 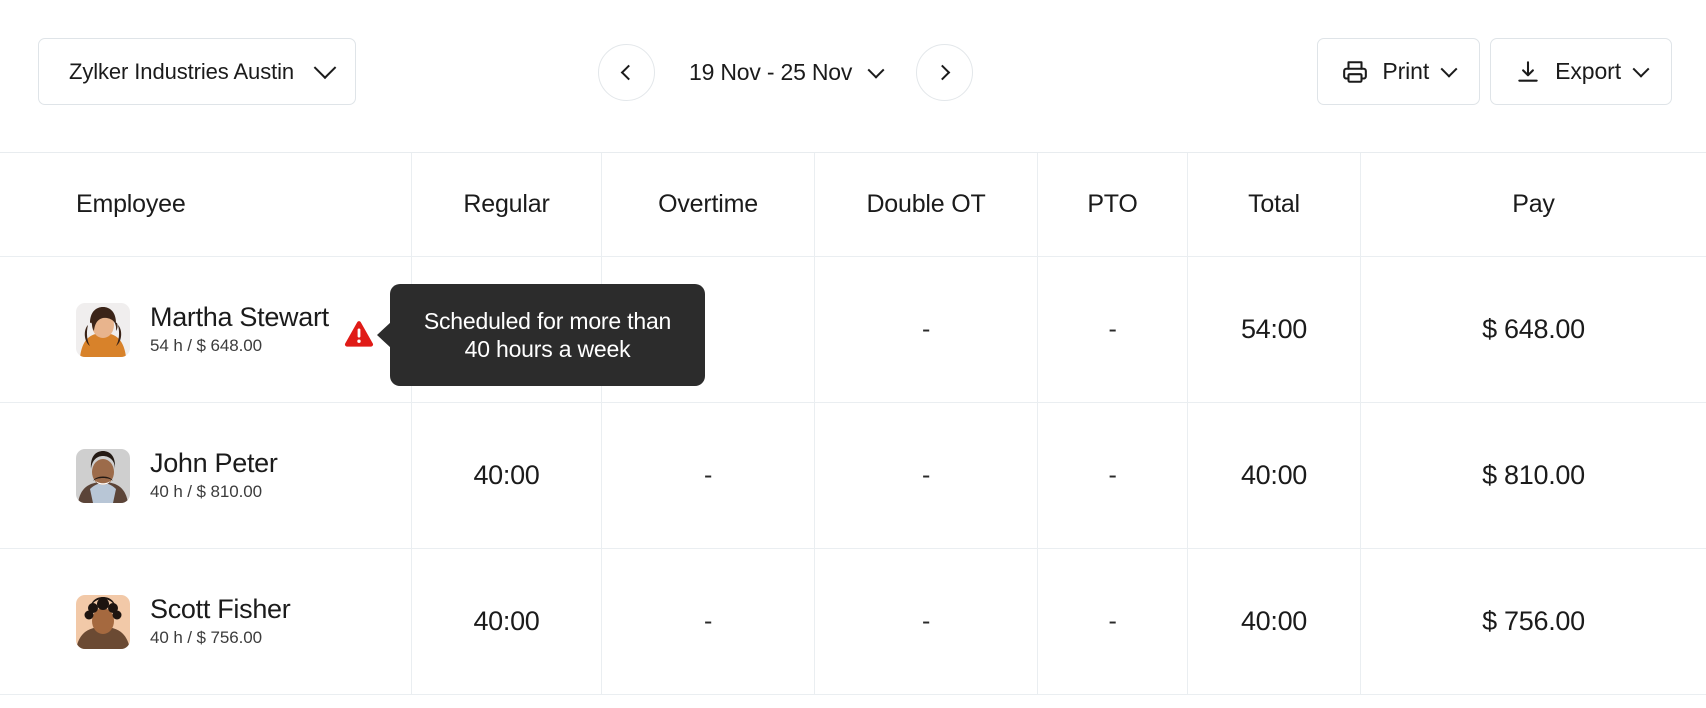 I want to click on org-selector-label: Zylker Industries Austin, so click(x=182, y=71).